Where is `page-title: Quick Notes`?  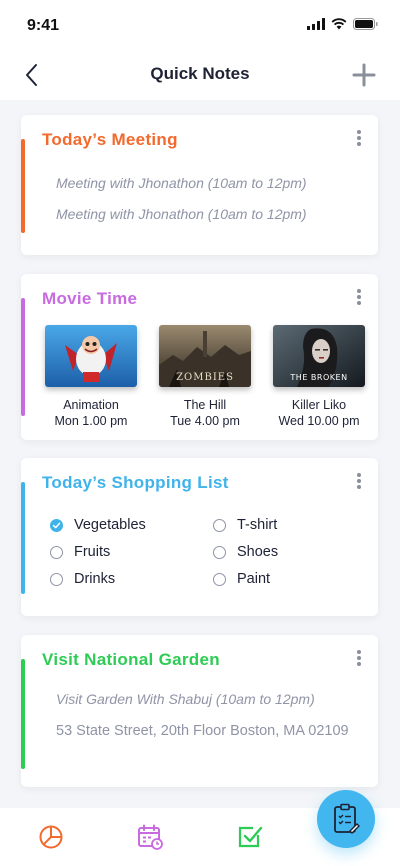
page-title: Quick Notes is located at coordinates (200, 73).